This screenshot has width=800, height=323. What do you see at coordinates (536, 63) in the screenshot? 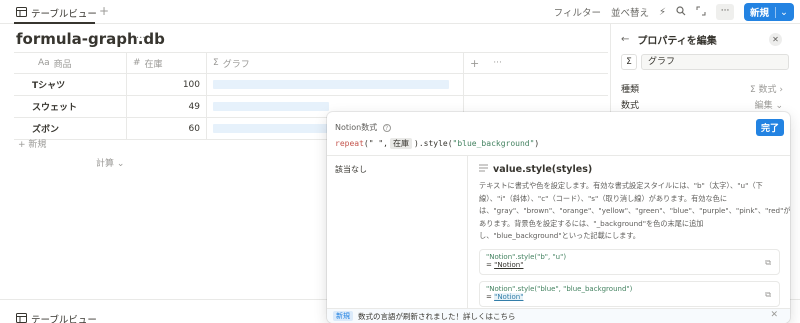
I see `column-header-actions: + ···` at bounding box center [536, 63].